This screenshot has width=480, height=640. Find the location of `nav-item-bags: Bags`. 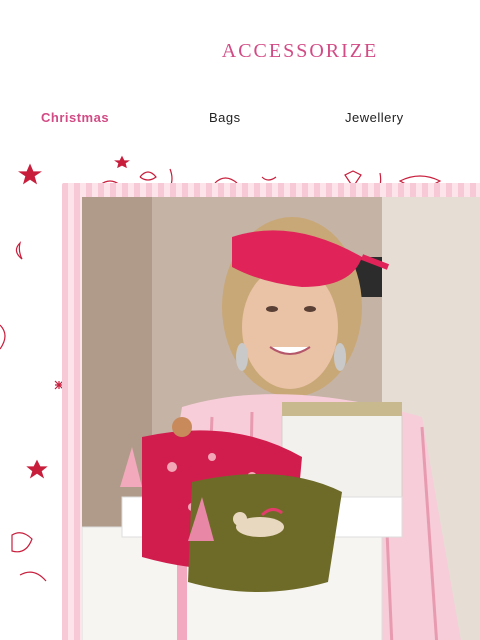

nav-item-bags: Bags is located at coordinates (225, 117).